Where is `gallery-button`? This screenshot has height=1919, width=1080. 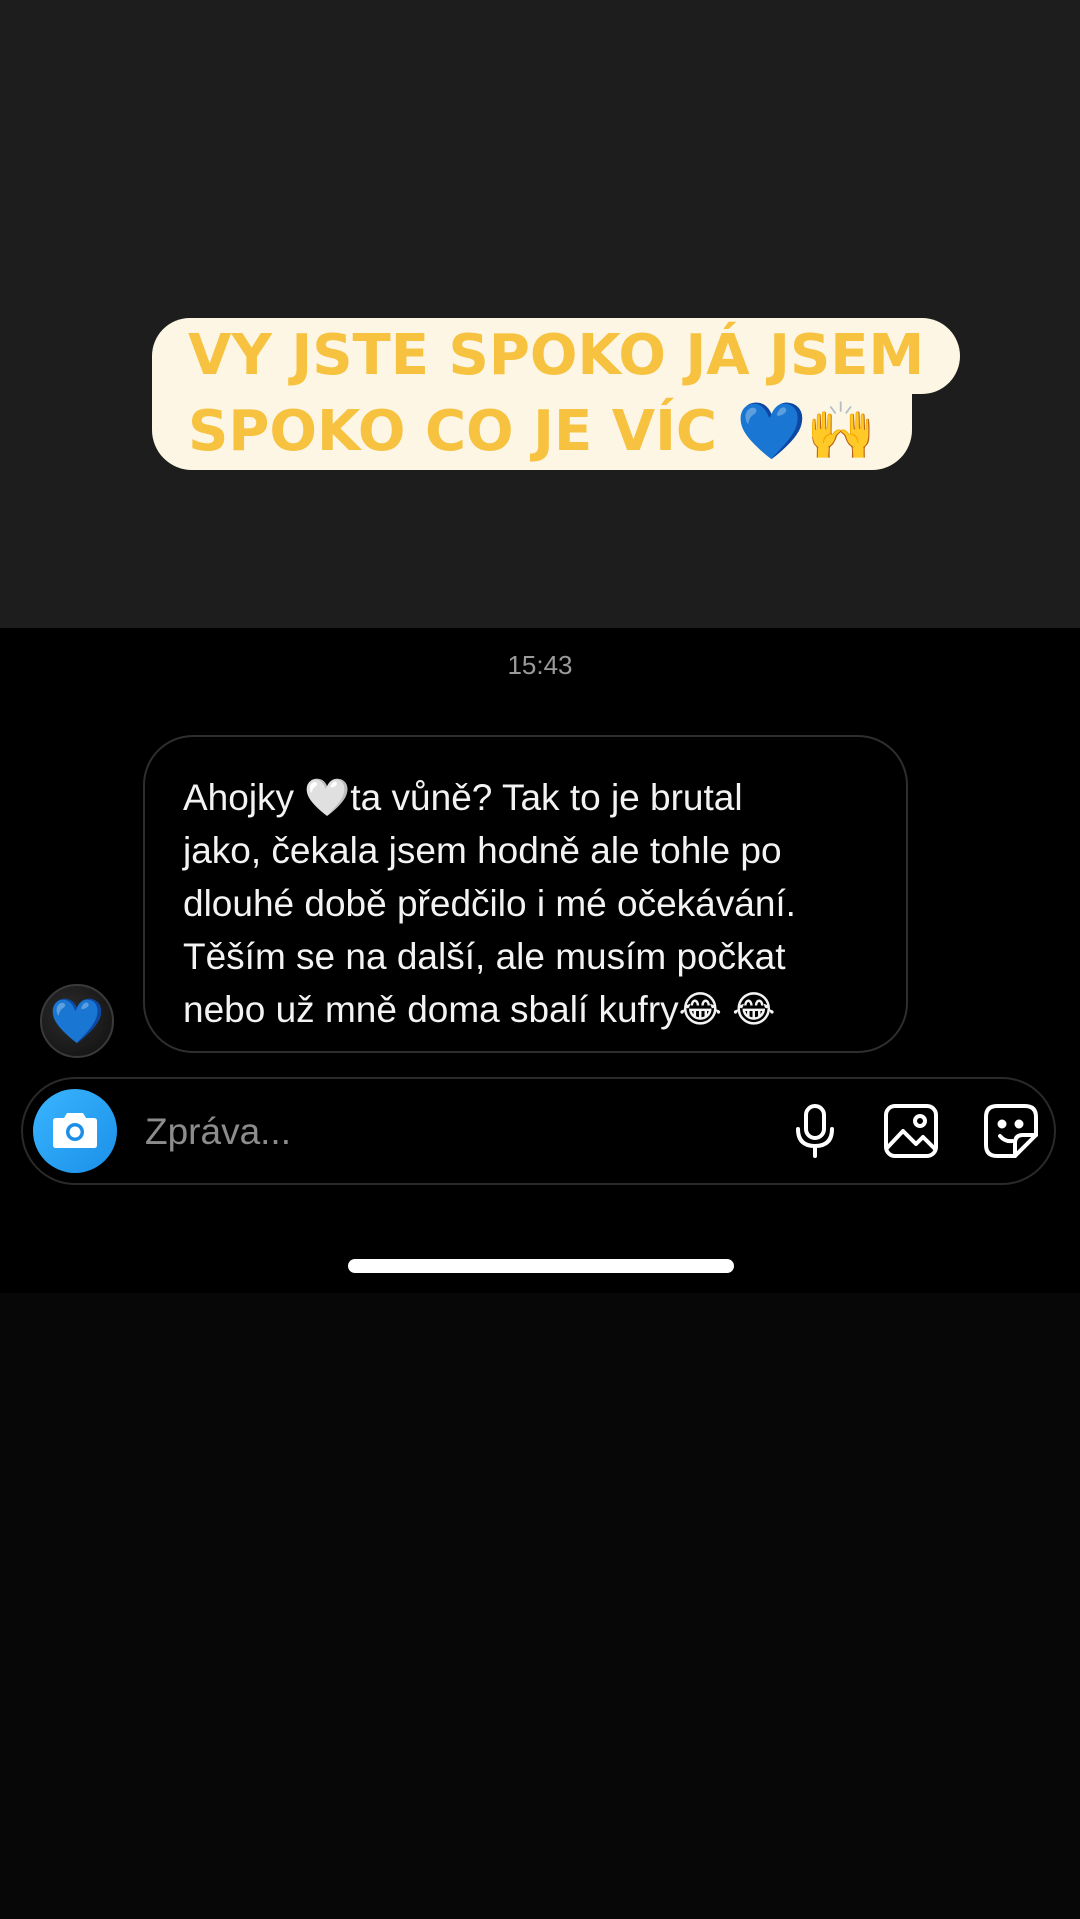
gallery-button is located at coordinates (911, 1133).